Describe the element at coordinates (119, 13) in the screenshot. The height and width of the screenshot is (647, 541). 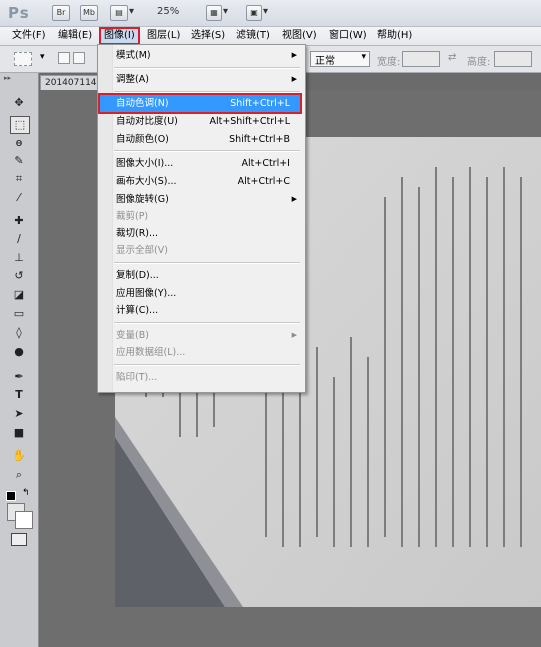
I see `view-extras-icon: ▤` at that location.